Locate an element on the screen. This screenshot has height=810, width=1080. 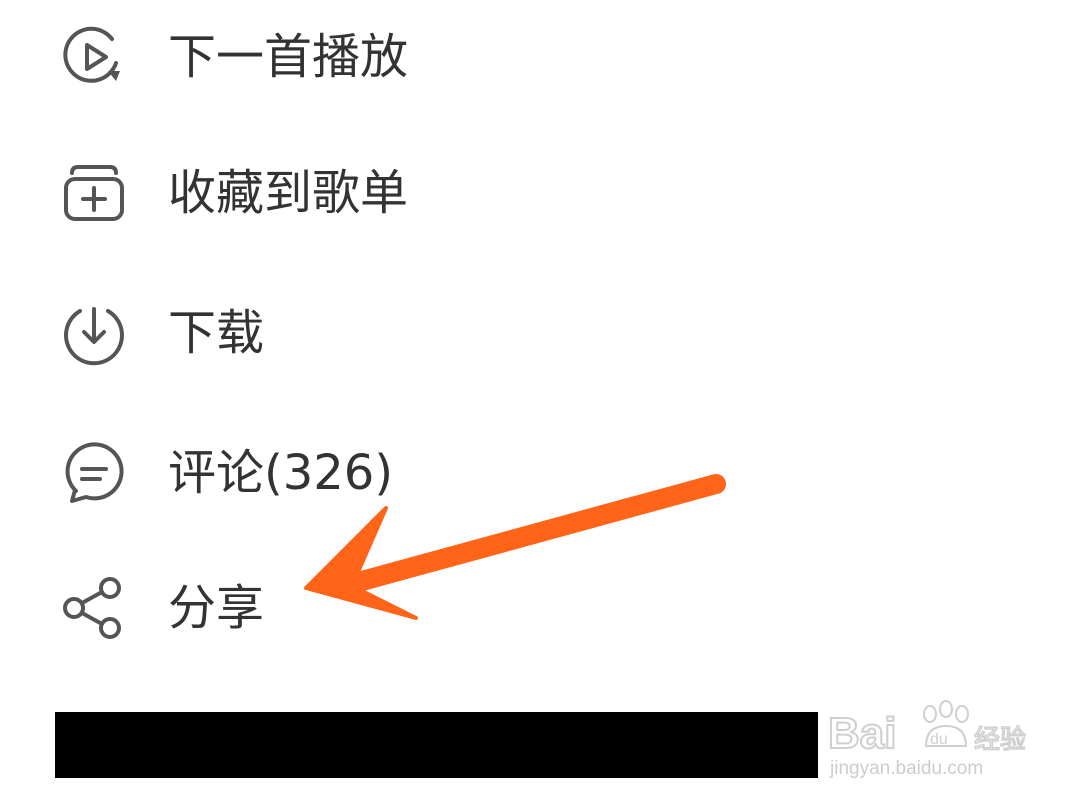
menu-item-comment: 评论(326) is located at coordinates (410, 473).